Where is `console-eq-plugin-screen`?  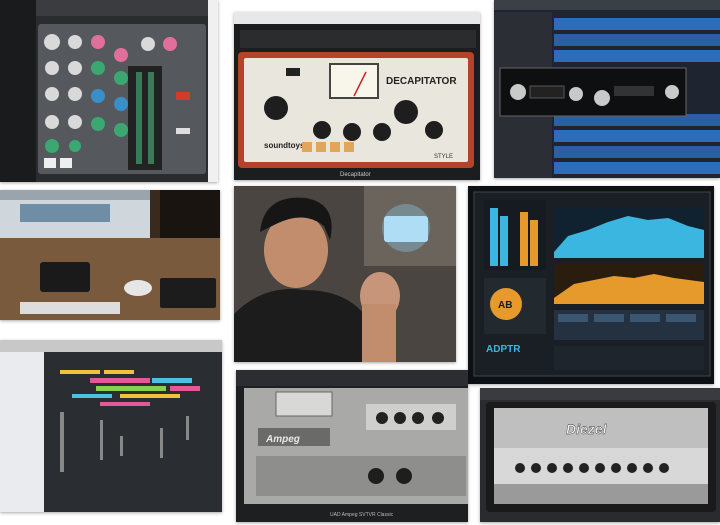
console-eq-plugin-screen is located at coordinates (109, 91).